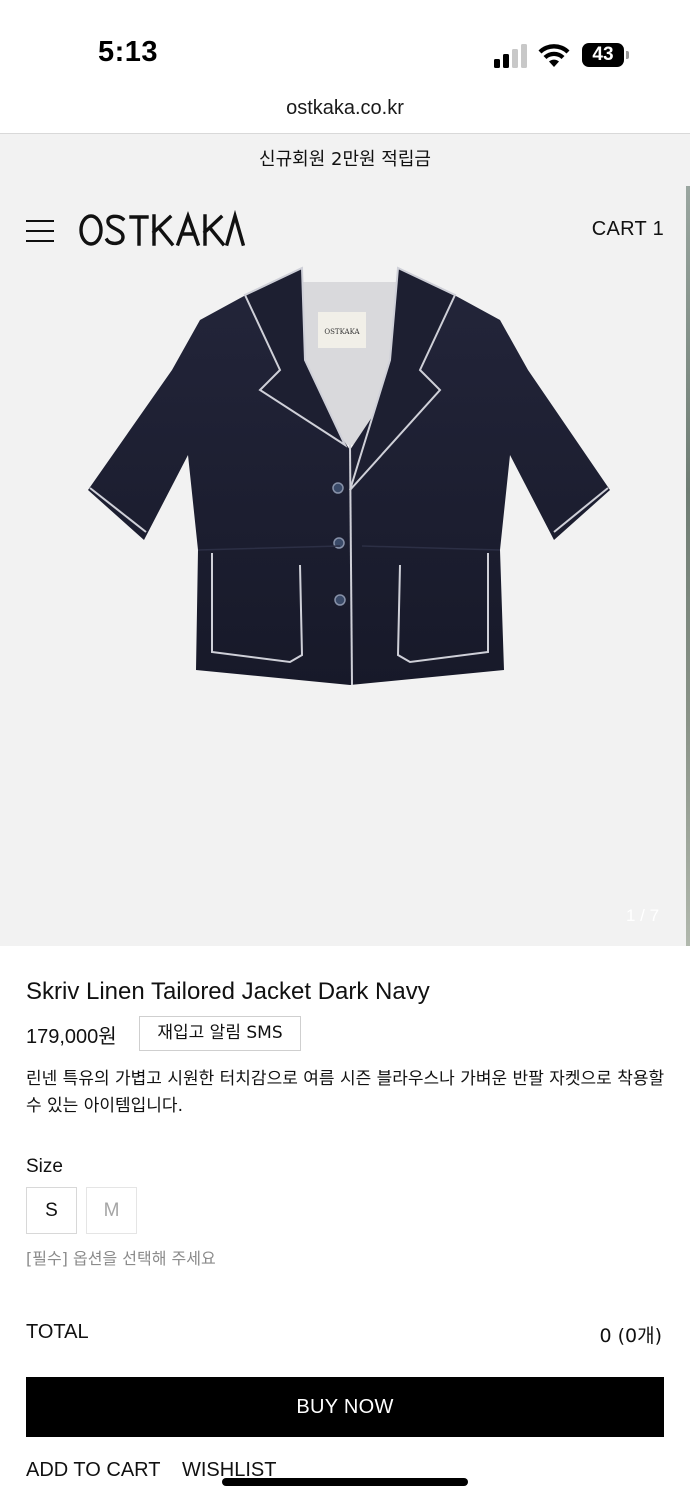  What do you see at coordinates (628, 229) in the screenshot?
I see `cart-link: CART 1` at bounding box center [628, 229].